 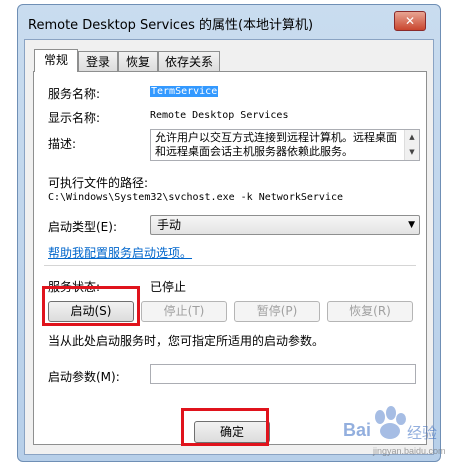 What do you see at coordinates (230, 265) in the screenshot?
I see `divider` at bounding box center [230, 265].